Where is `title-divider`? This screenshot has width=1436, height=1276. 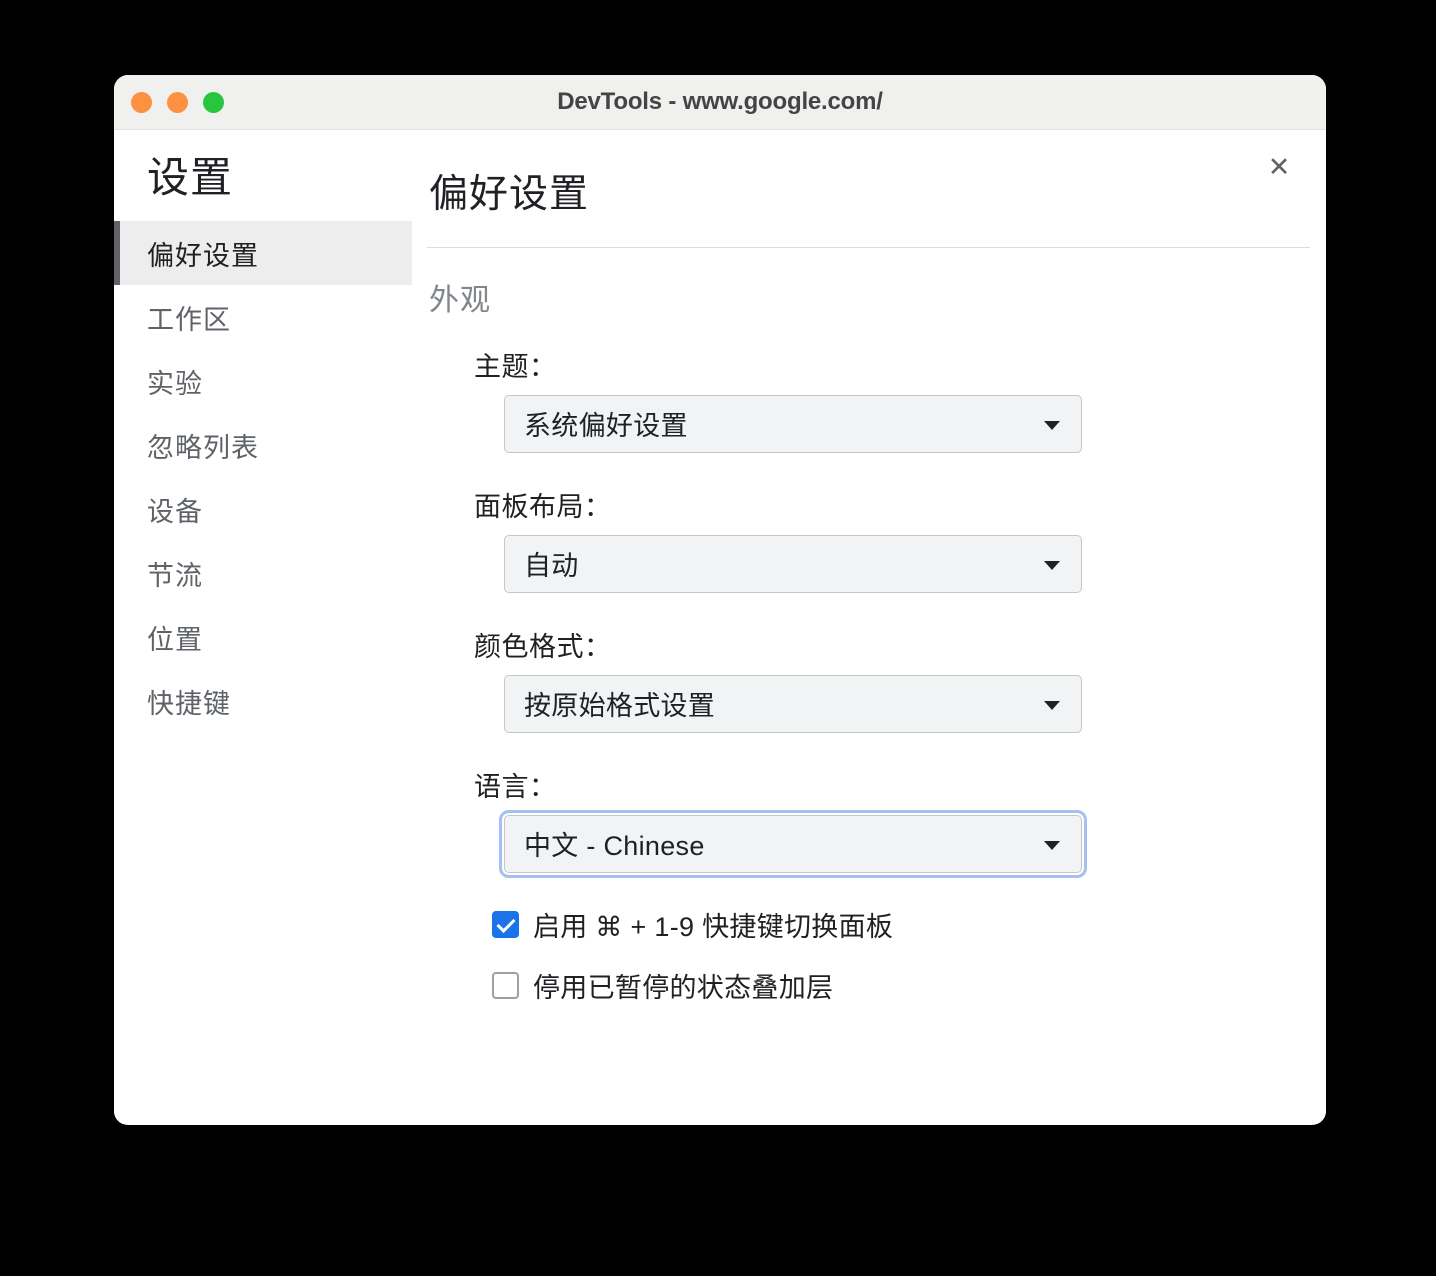
title-divider is located at coordinates (868, 247).